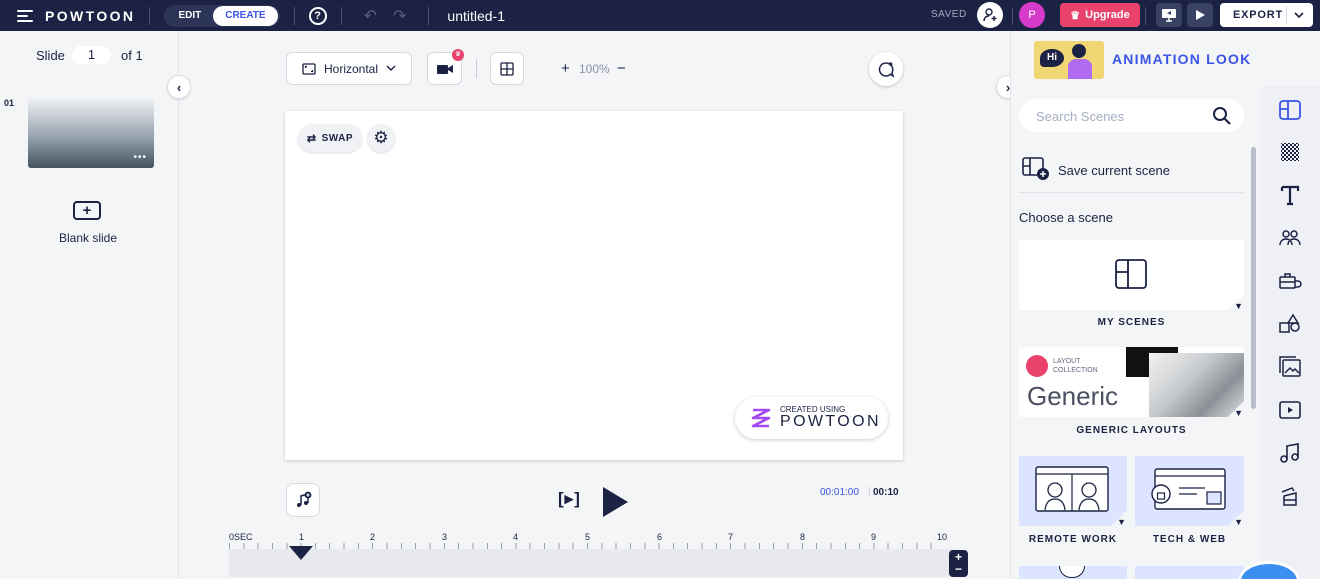  I want to click on timeline-track, so click(592, 563).